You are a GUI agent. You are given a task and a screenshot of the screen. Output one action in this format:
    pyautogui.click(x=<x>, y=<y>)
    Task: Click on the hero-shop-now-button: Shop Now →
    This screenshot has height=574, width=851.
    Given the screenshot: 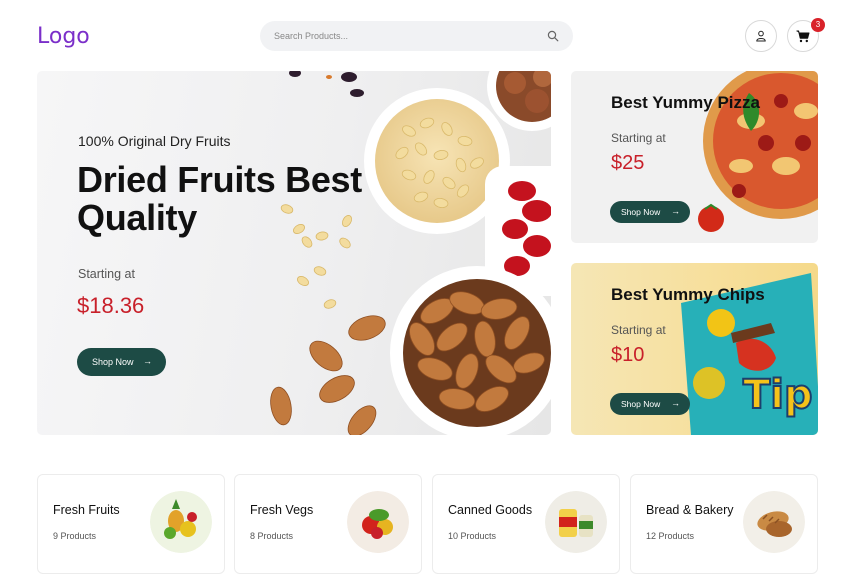 What is the action you would take?
    pyautogui.click(x=121, y=362)
    